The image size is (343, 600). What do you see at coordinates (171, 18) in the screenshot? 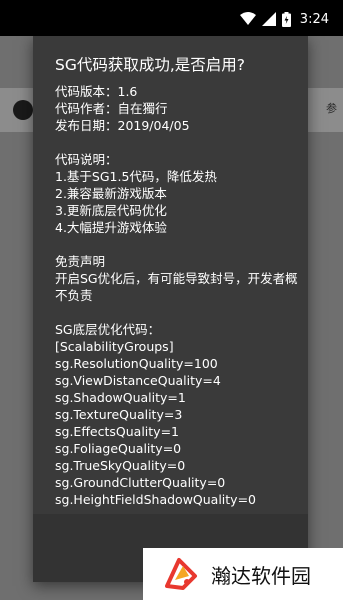
I see `status-bar: 3:24` at bounding box center [171, 18].